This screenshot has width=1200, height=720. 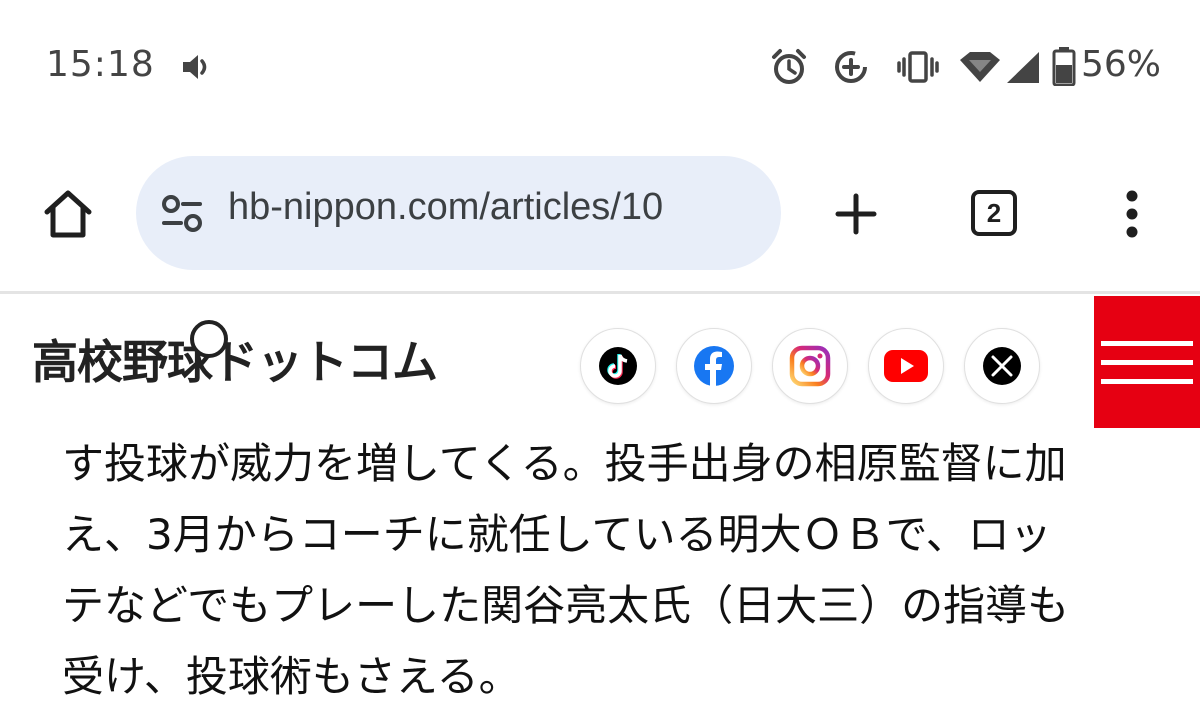 What do you see at coordinates (209, 339) in the screenshot?
I see `baseball-icon` at bounding box center [209, 339].